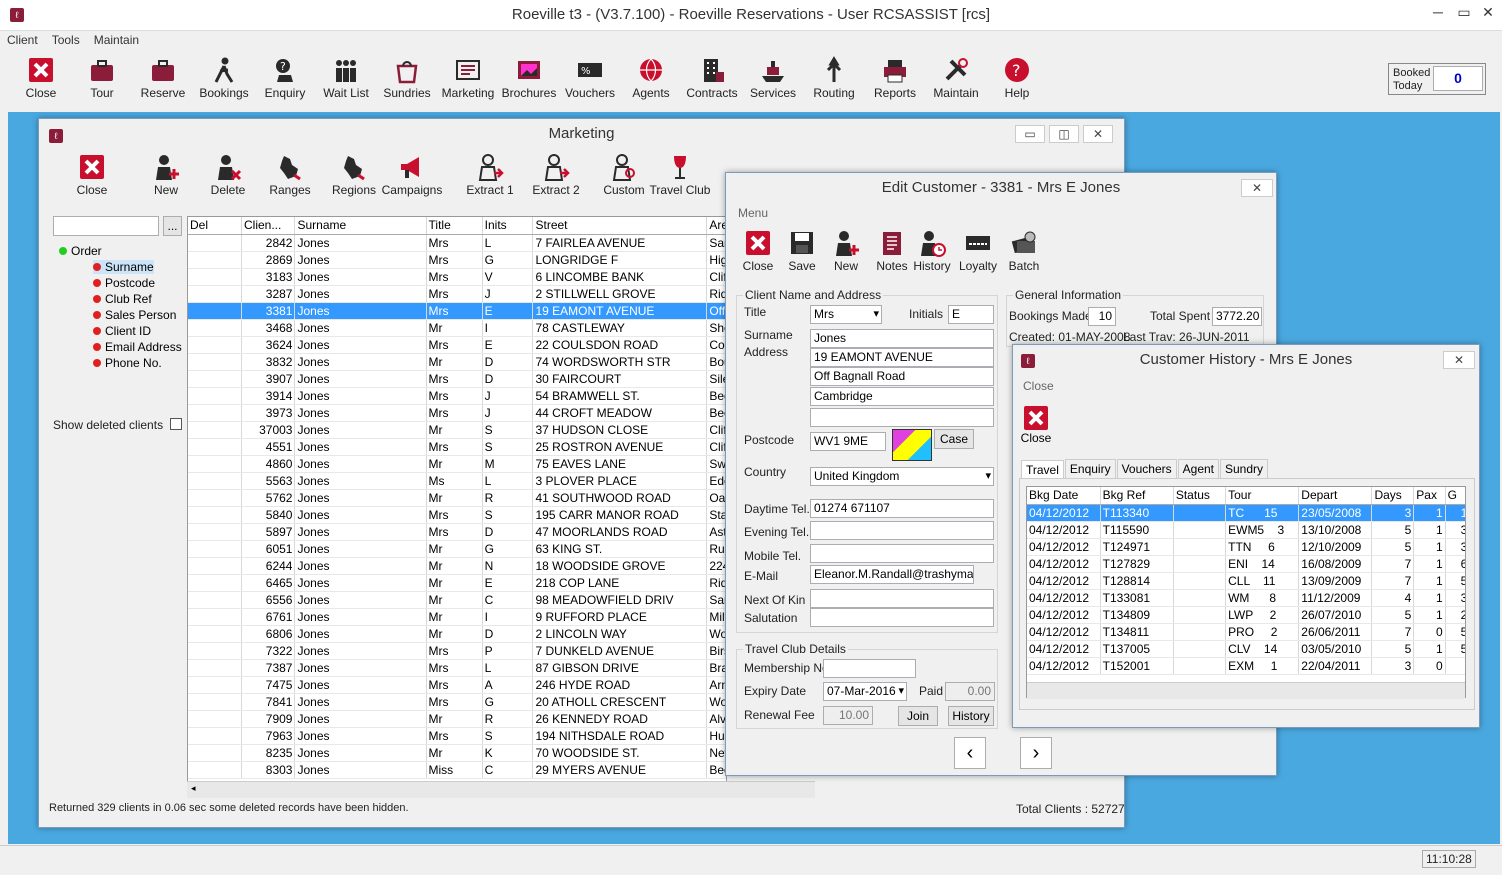 This screenshot has width=1502, height=875. What do you see at coordinates (620, 226) in the screenshot?
I see `column-header: Street` at bounding box center [620, 226].